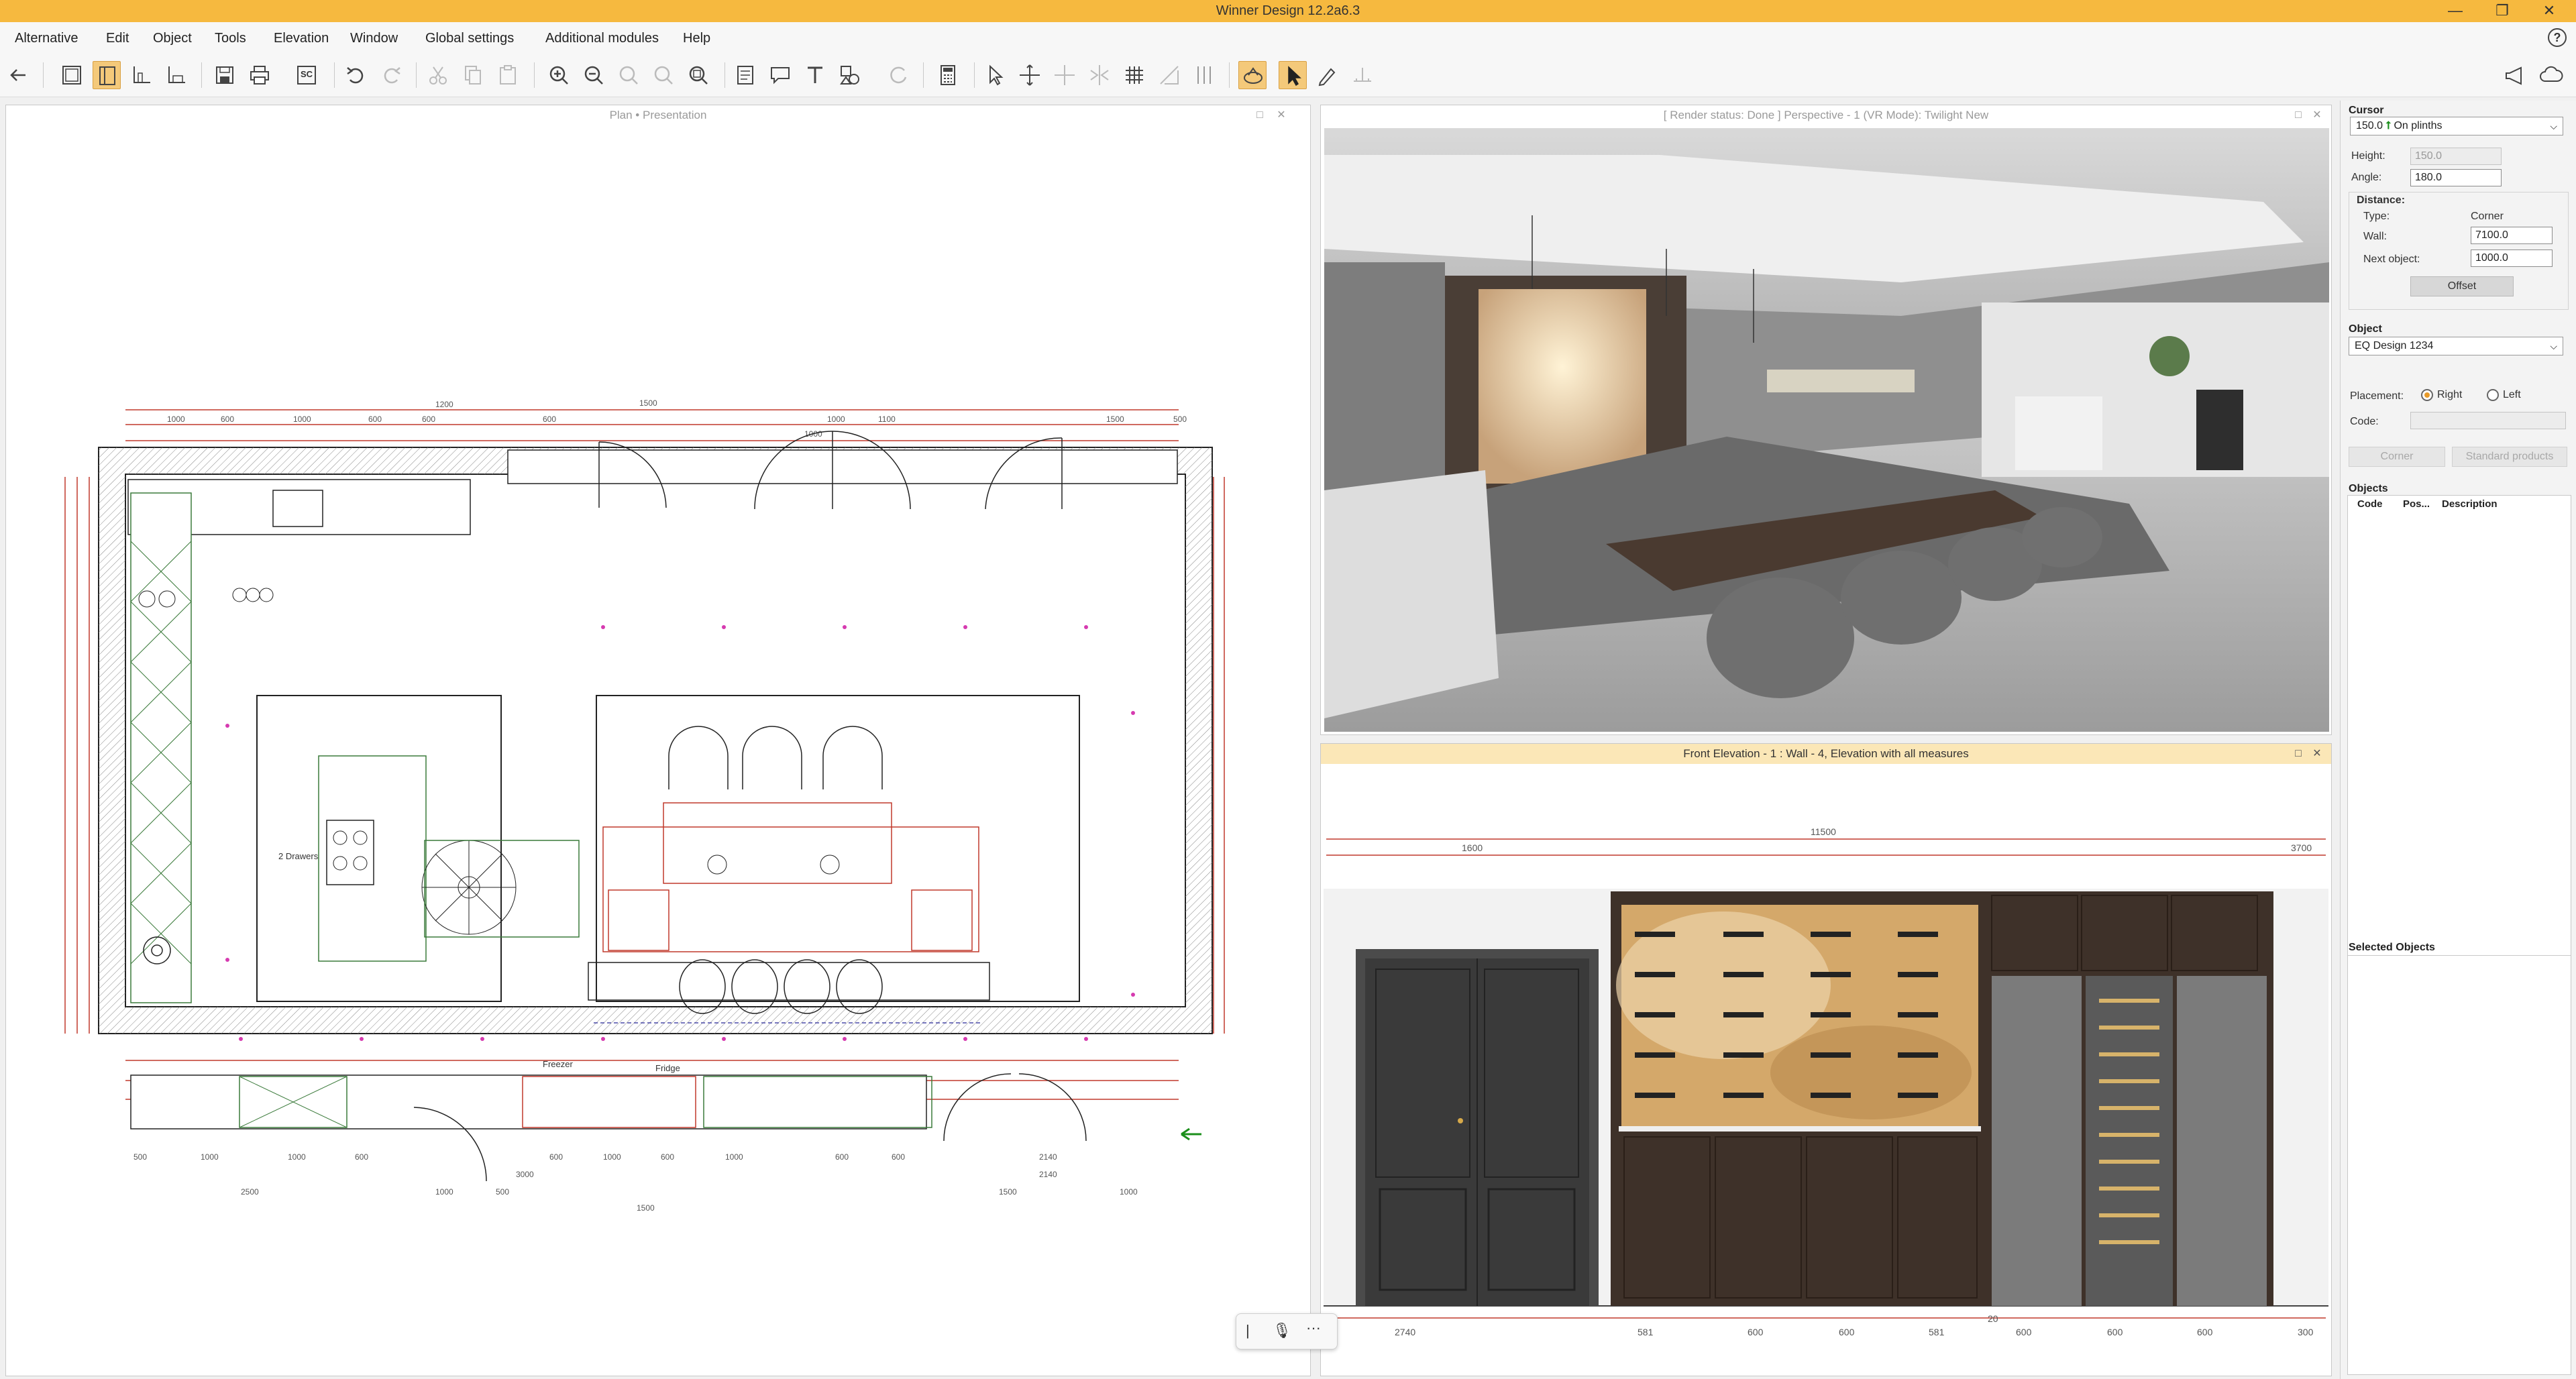 The image size is (2576, 1379). Describe the element at coordinates (2456, 177) in the screenshot. I see `angle-field: 180.0` at that location.